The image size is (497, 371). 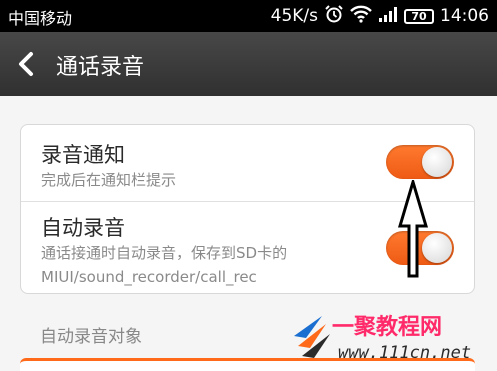 What do you see at coordinates (420, 162) in the screenshot?
I see `record-notify-toggle` at bounding box center [420, 162].